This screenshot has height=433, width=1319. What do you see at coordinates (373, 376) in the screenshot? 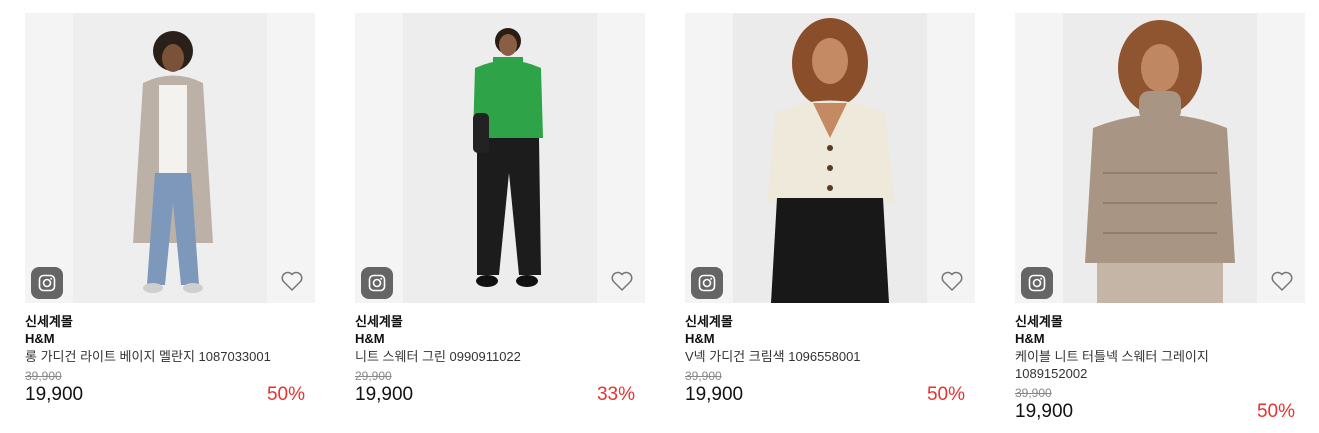
I see `original-price: 29,900` at bounding box center [373, 376].